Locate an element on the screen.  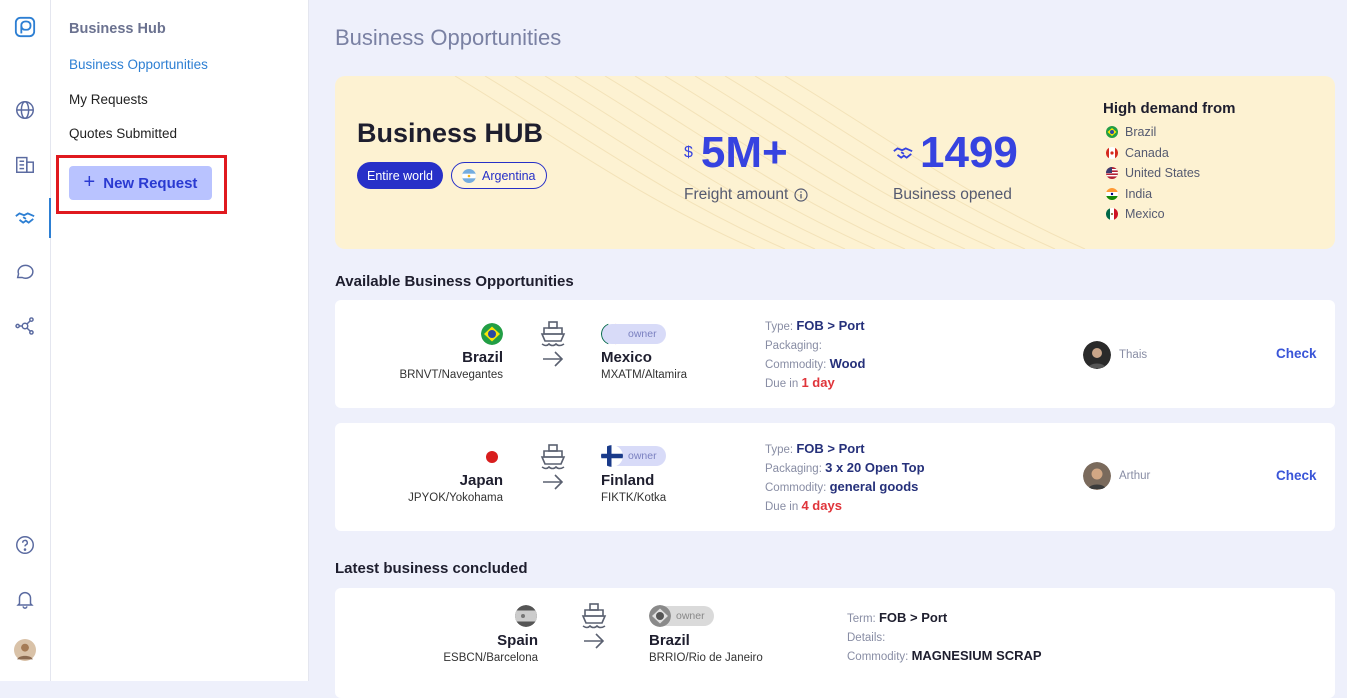
help-icon is located at coordinates (24, 545).